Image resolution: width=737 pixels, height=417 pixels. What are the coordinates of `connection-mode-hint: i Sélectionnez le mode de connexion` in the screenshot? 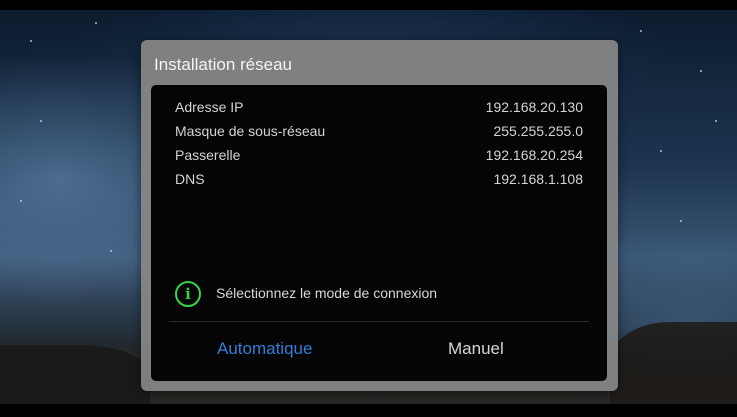 It's located at (385, 295).